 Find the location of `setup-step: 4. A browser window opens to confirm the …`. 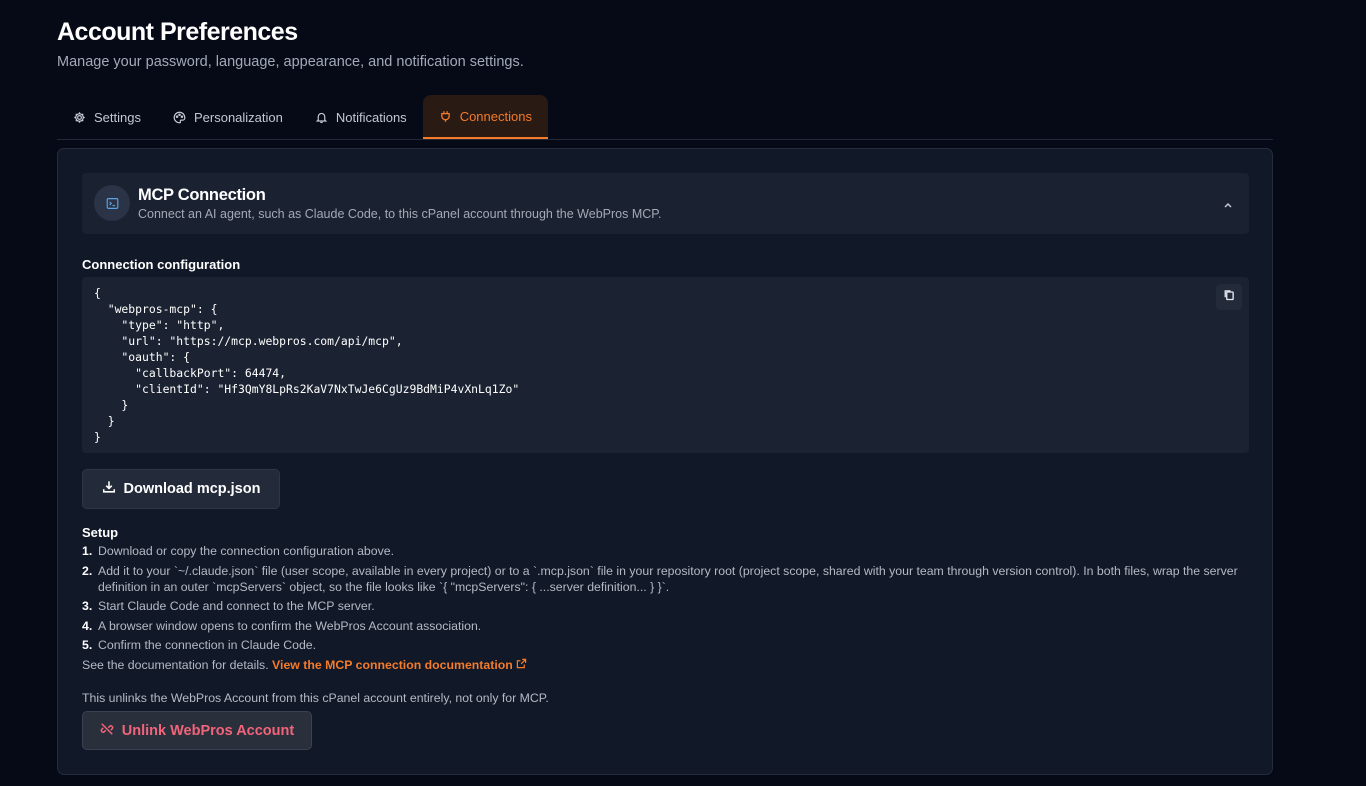

setup-step: 4. A browser window opens to confirm the … is located at coordinates (662, 626).